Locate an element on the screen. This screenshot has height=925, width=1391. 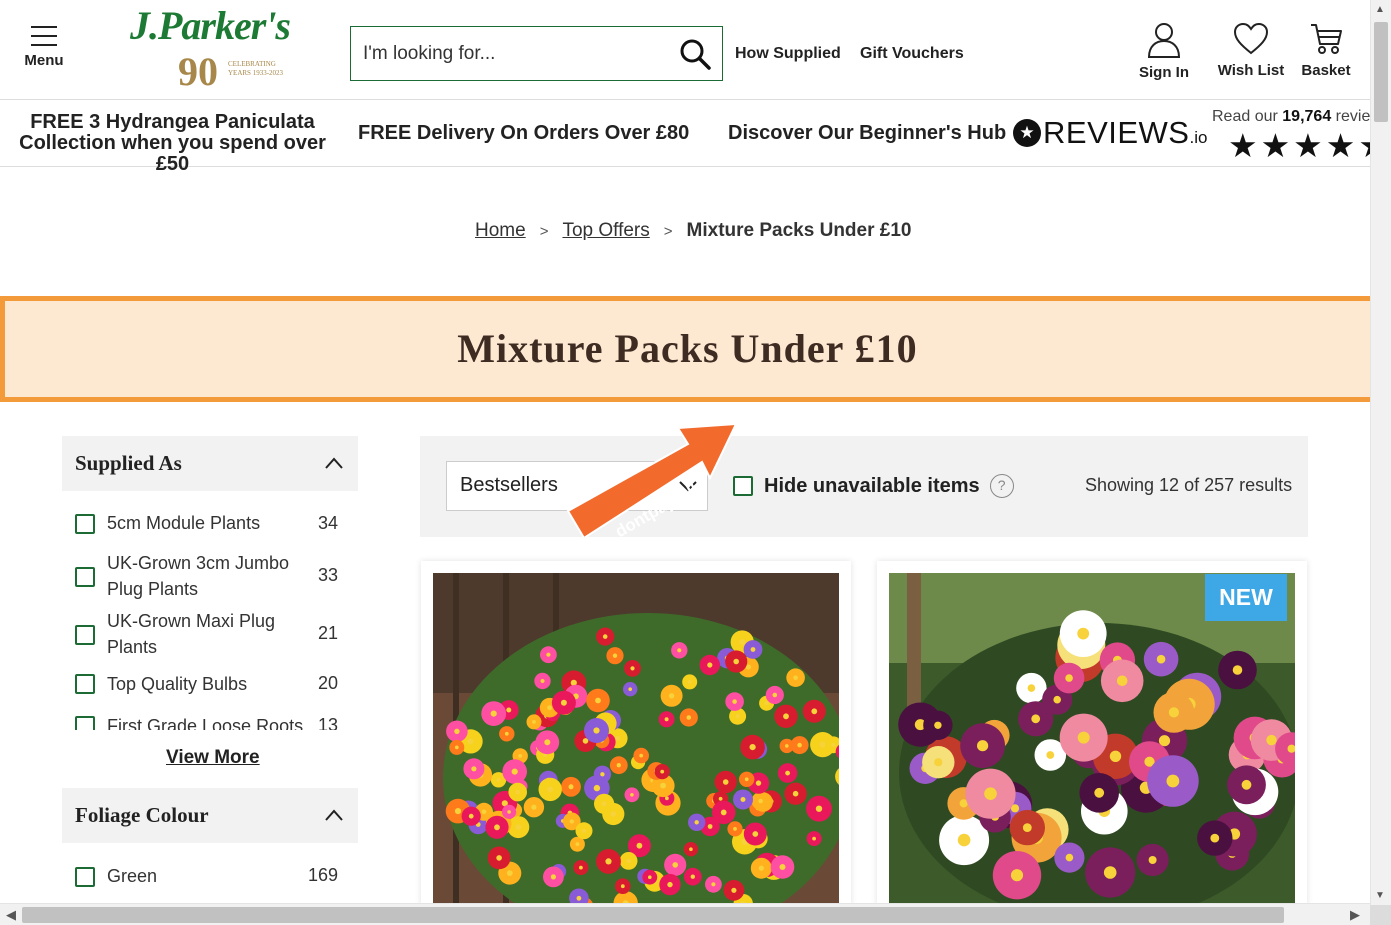
promo-delivery-link: FREE Delivery On Orders Over £80 is located at coordinates (523, 133).